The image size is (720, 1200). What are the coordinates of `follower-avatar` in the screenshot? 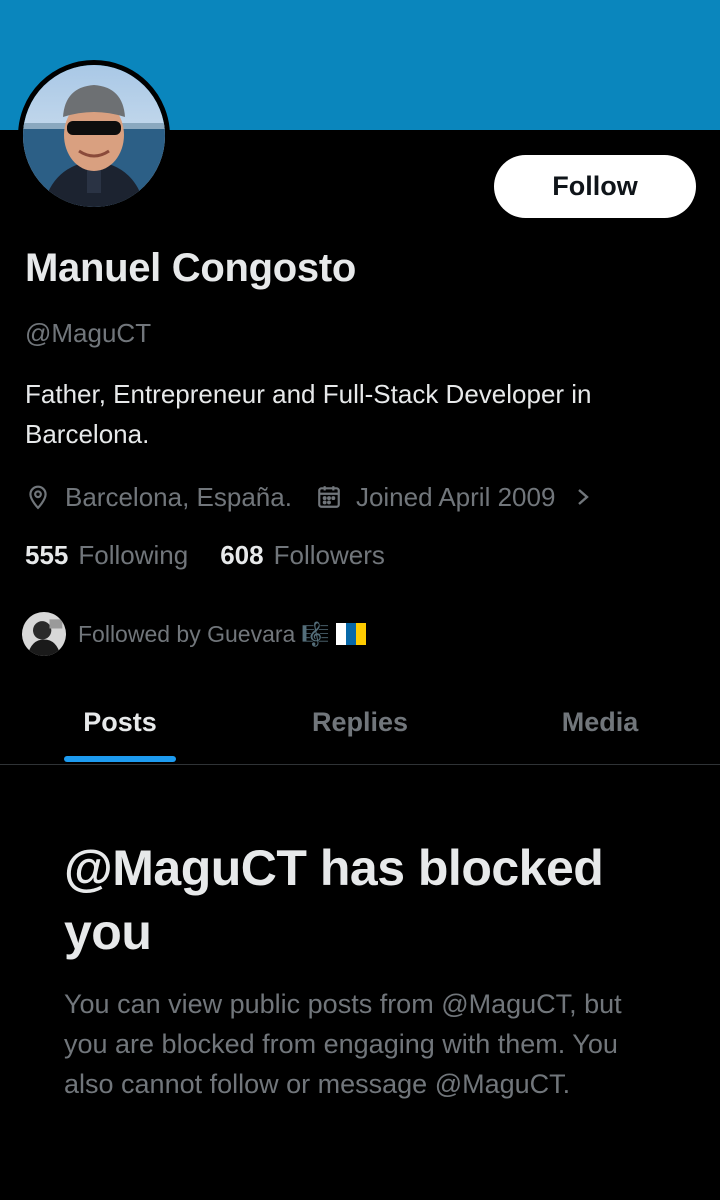 It's located at (44, 634).